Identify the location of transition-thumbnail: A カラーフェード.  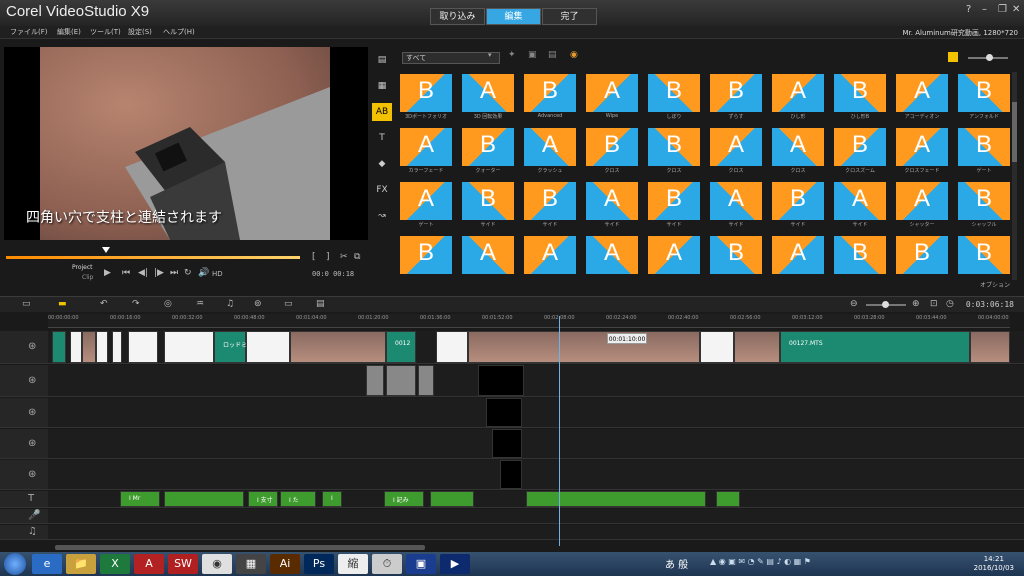
(426, 151).